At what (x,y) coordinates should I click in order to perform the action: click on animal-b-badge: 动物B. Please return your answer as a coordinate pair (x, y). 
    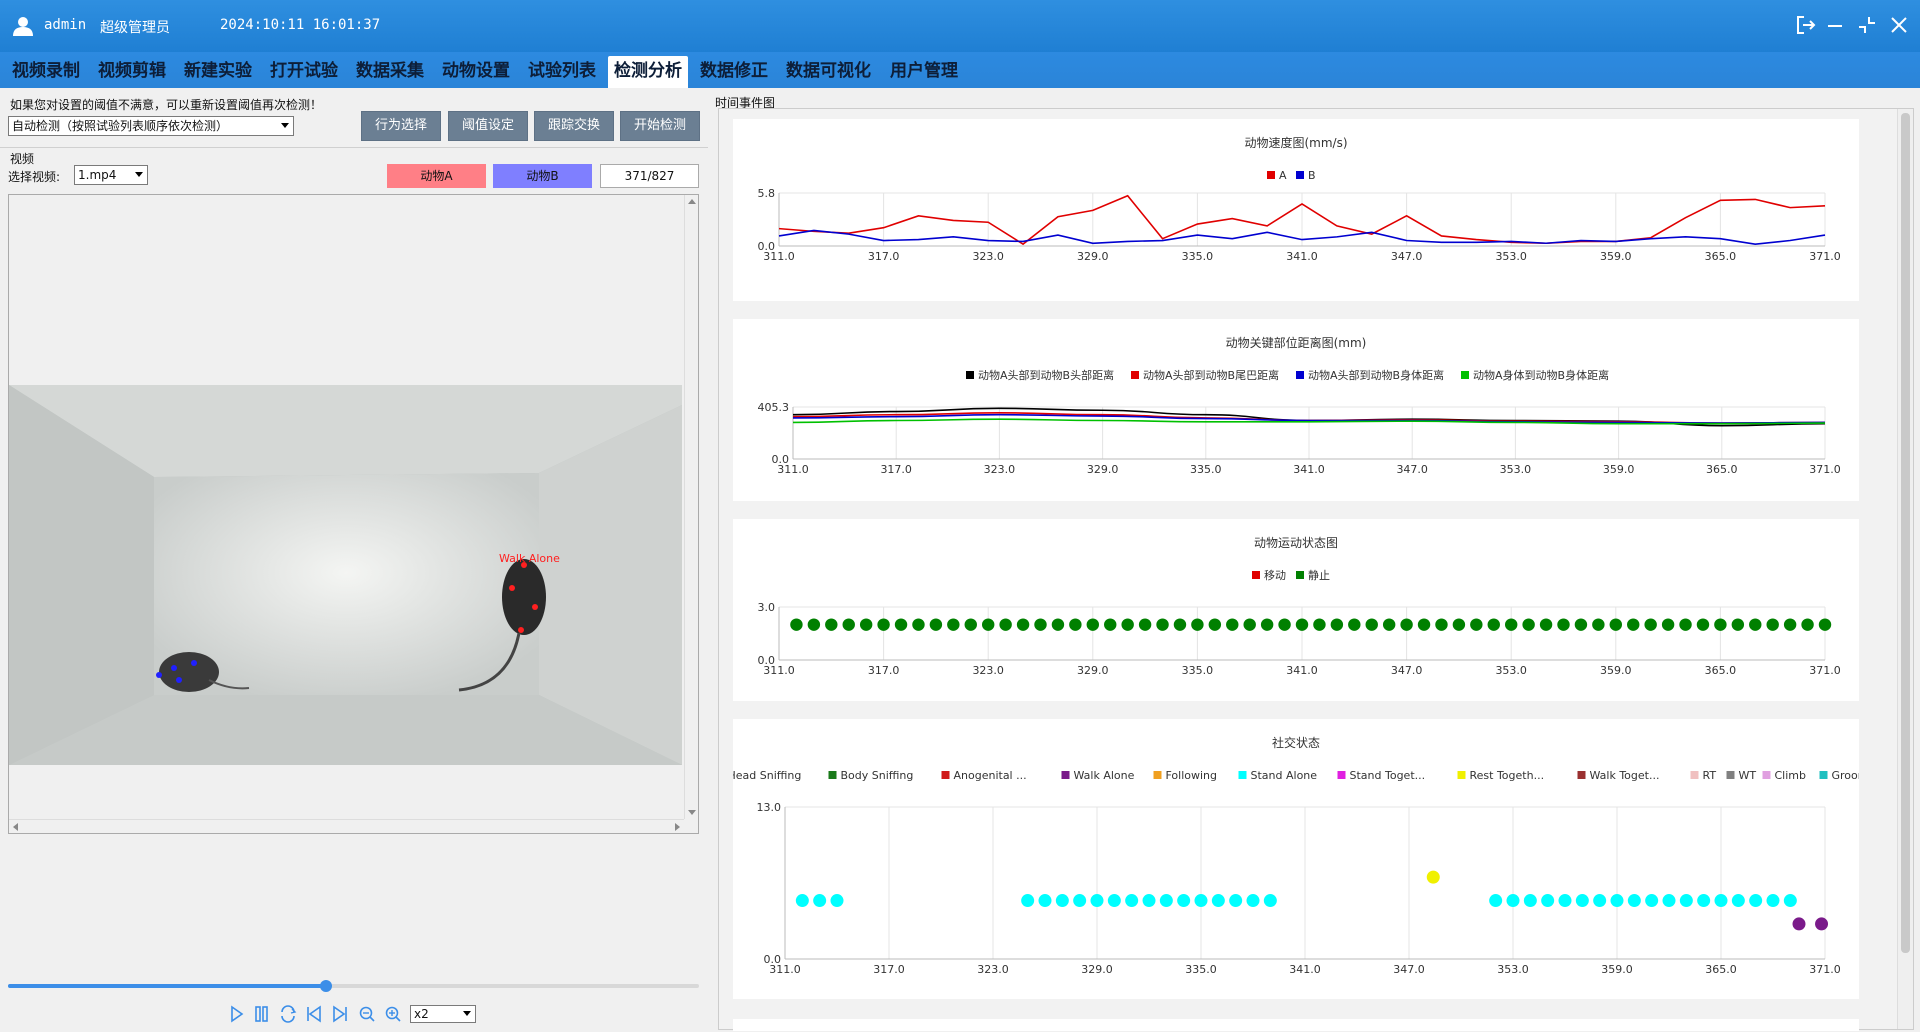
    Looking at the image, I should click on (542, 176).